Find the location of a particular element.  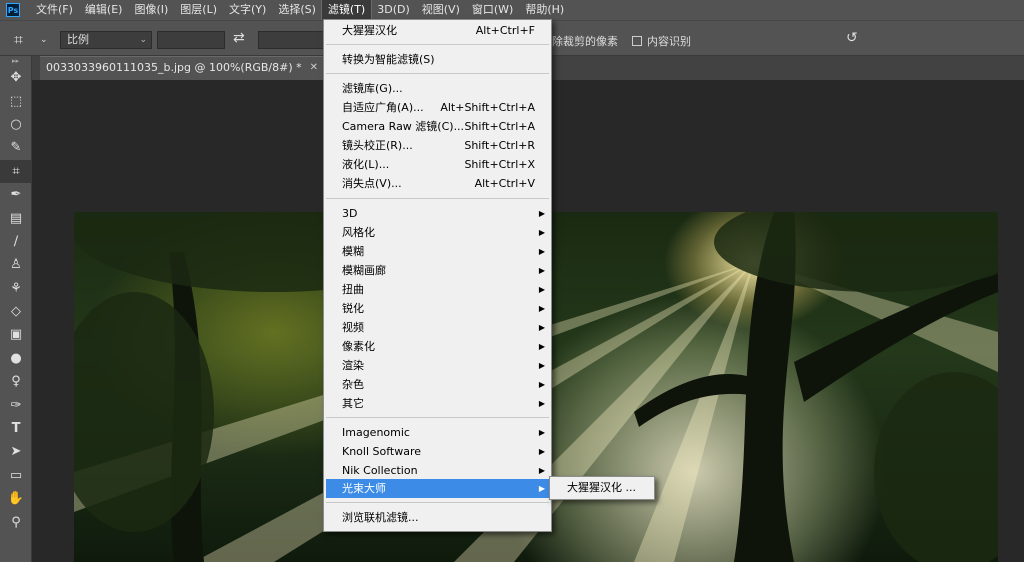

menu-item-label: 杂色 is located at coordinates (353, 384).